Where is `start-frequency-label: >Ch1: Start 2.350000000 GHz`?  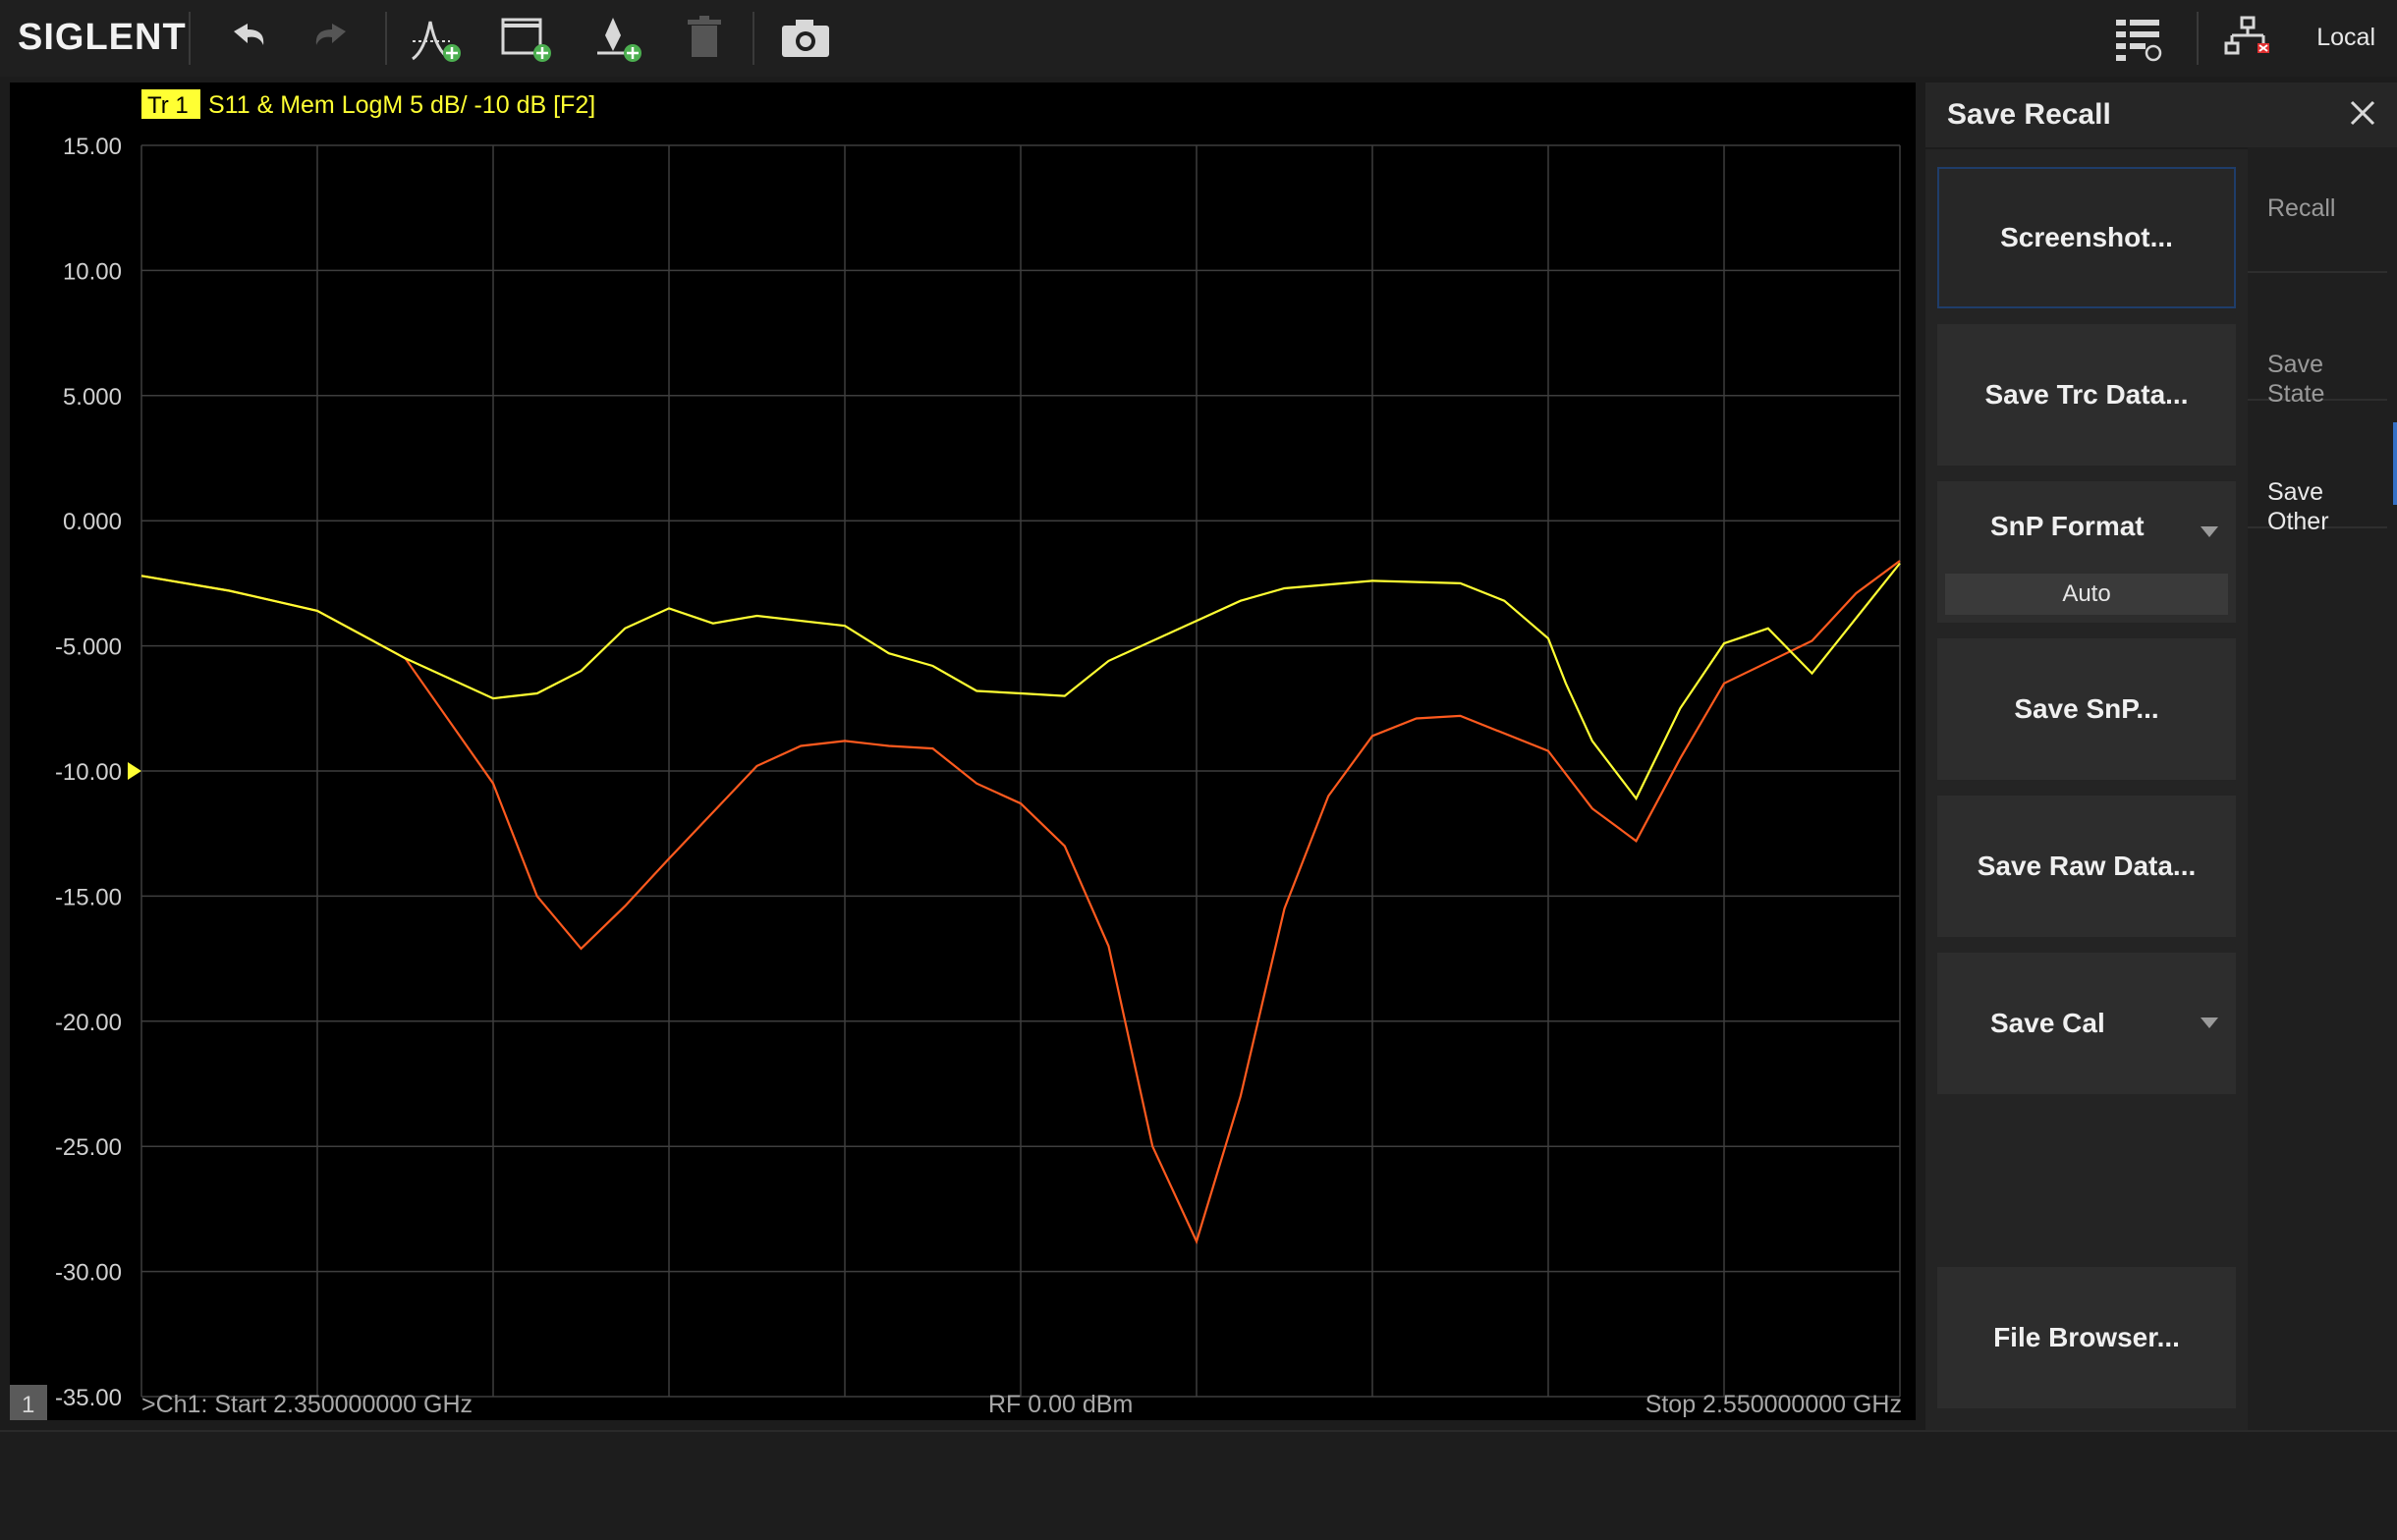
start-frequency-label: >Ch1: Start 2.350000000 GHz is located at coordinates (307, 1404).